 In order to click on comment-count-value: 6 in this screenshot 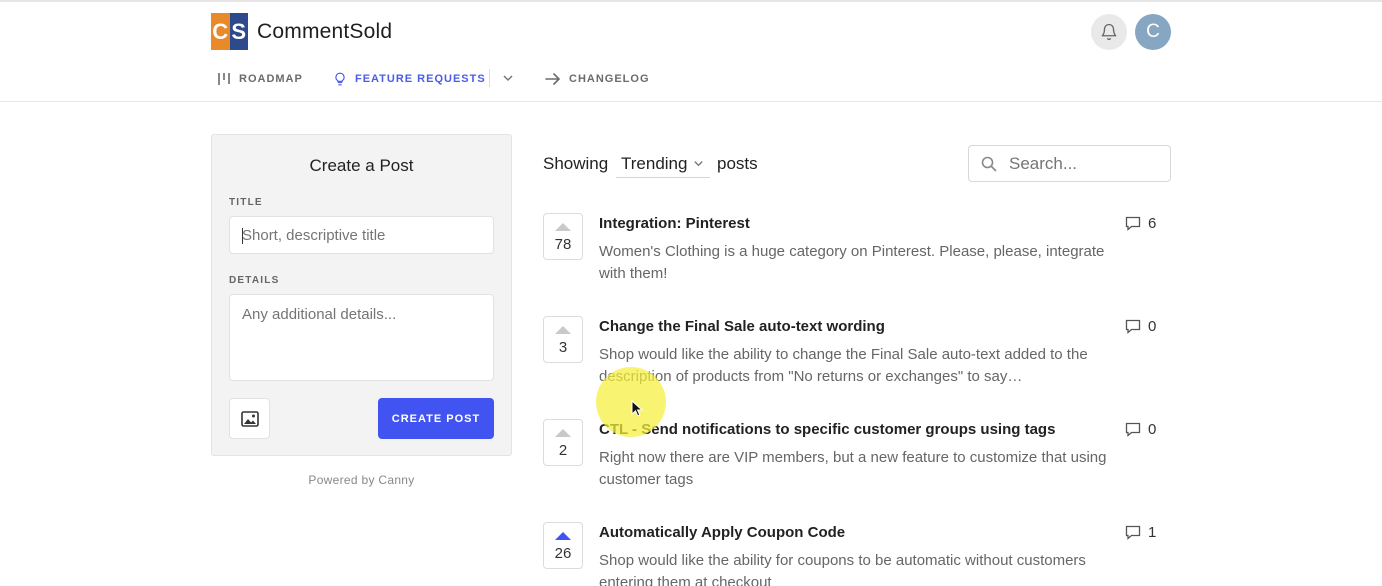, I will do `click(1152, 223)`.